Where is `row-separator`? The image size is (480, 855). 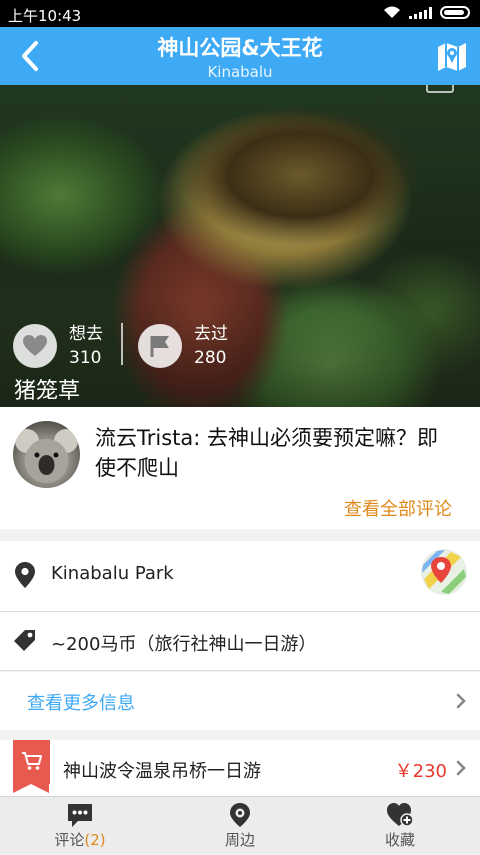 row-separator is located at coordinates (240, 670).